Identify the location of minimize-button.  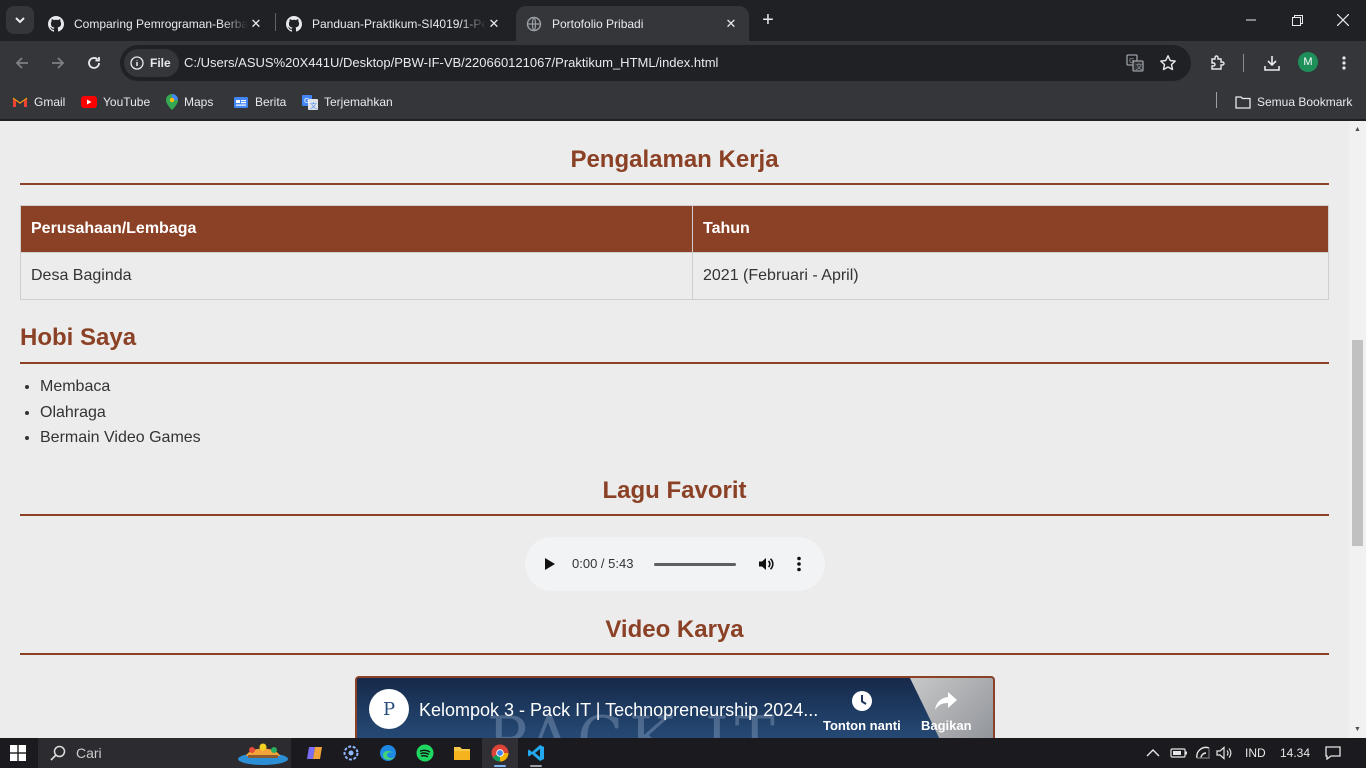
(1251, 20).